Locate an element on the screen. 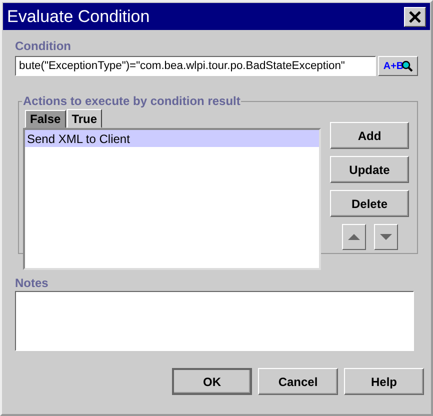  up-arrow-icon is located at coordinates (354, 237).